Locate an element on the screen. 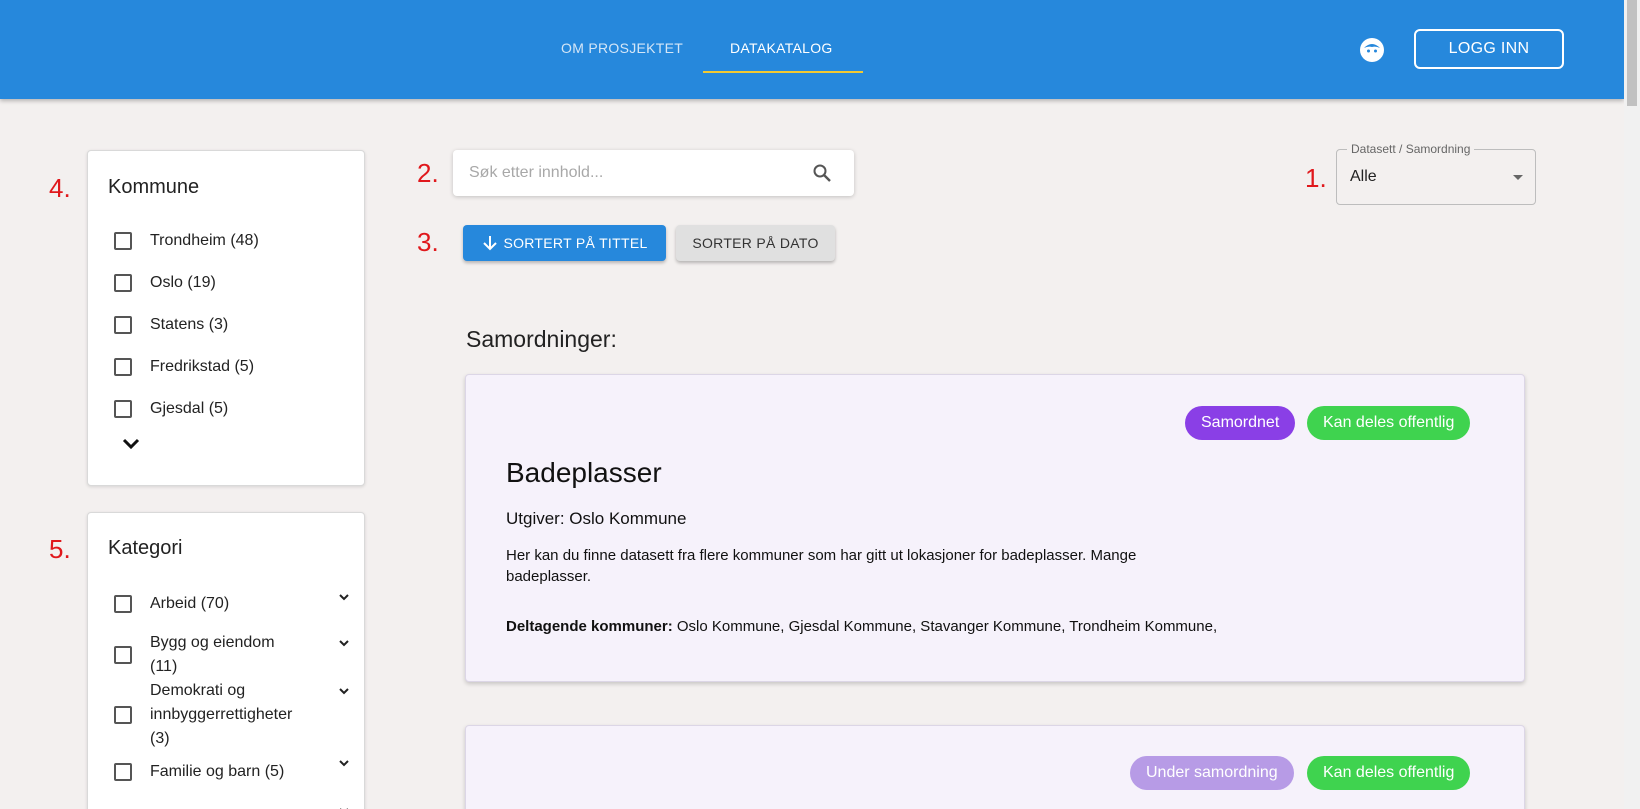 The height and width of the screenshot is (809, 1640). kommune-filter-item: Statens (3) is located at coordinates (171, 325).